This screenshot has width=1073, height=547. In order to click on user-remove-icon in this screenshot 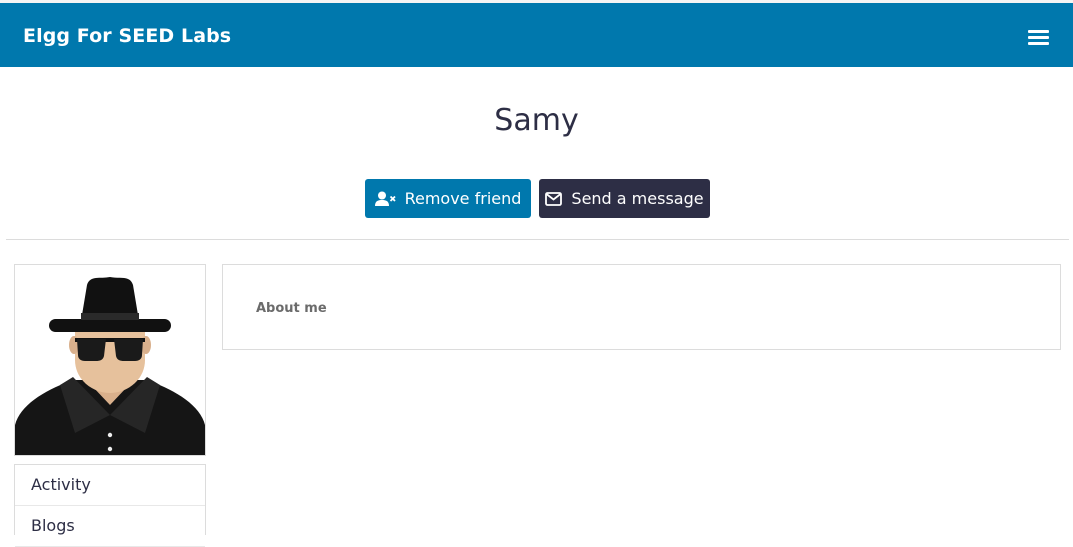, I will do `click(385, 199)`.